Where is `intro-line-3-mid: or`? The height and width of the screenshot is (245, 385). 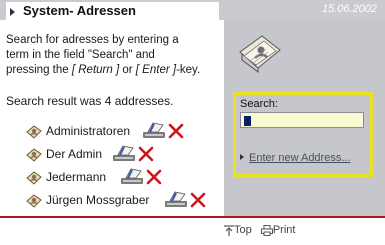 intro-line-3-mid: or is located at coordinates (127, 70).